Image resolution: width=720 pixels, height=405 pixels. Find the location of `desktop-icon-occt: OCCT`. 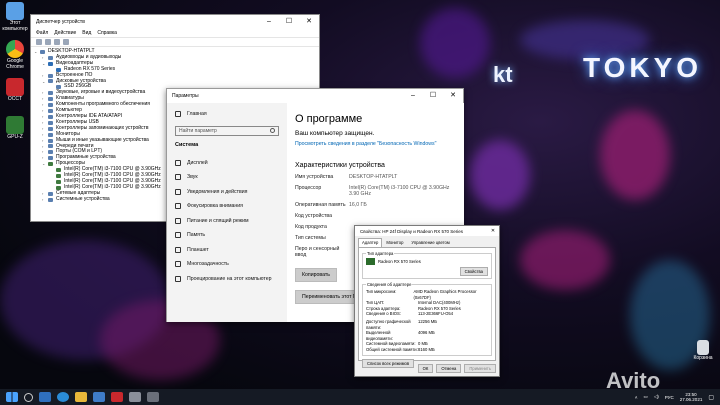

desktop-icon-occt: OCCT is located at coordinates (15, 90).